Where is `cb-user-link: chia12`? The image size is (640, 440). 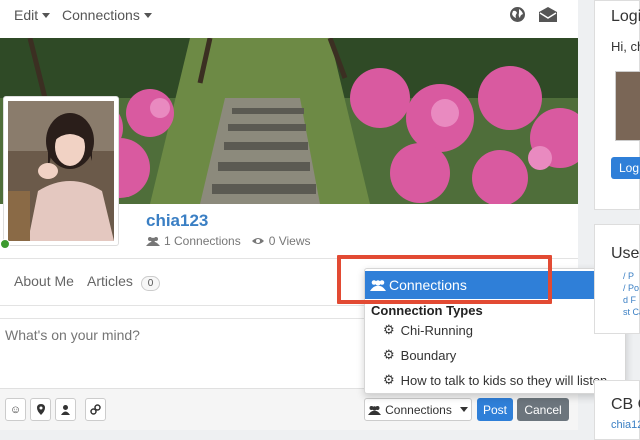
cb-user-link: chia12 is located at coordinates (625, 425).